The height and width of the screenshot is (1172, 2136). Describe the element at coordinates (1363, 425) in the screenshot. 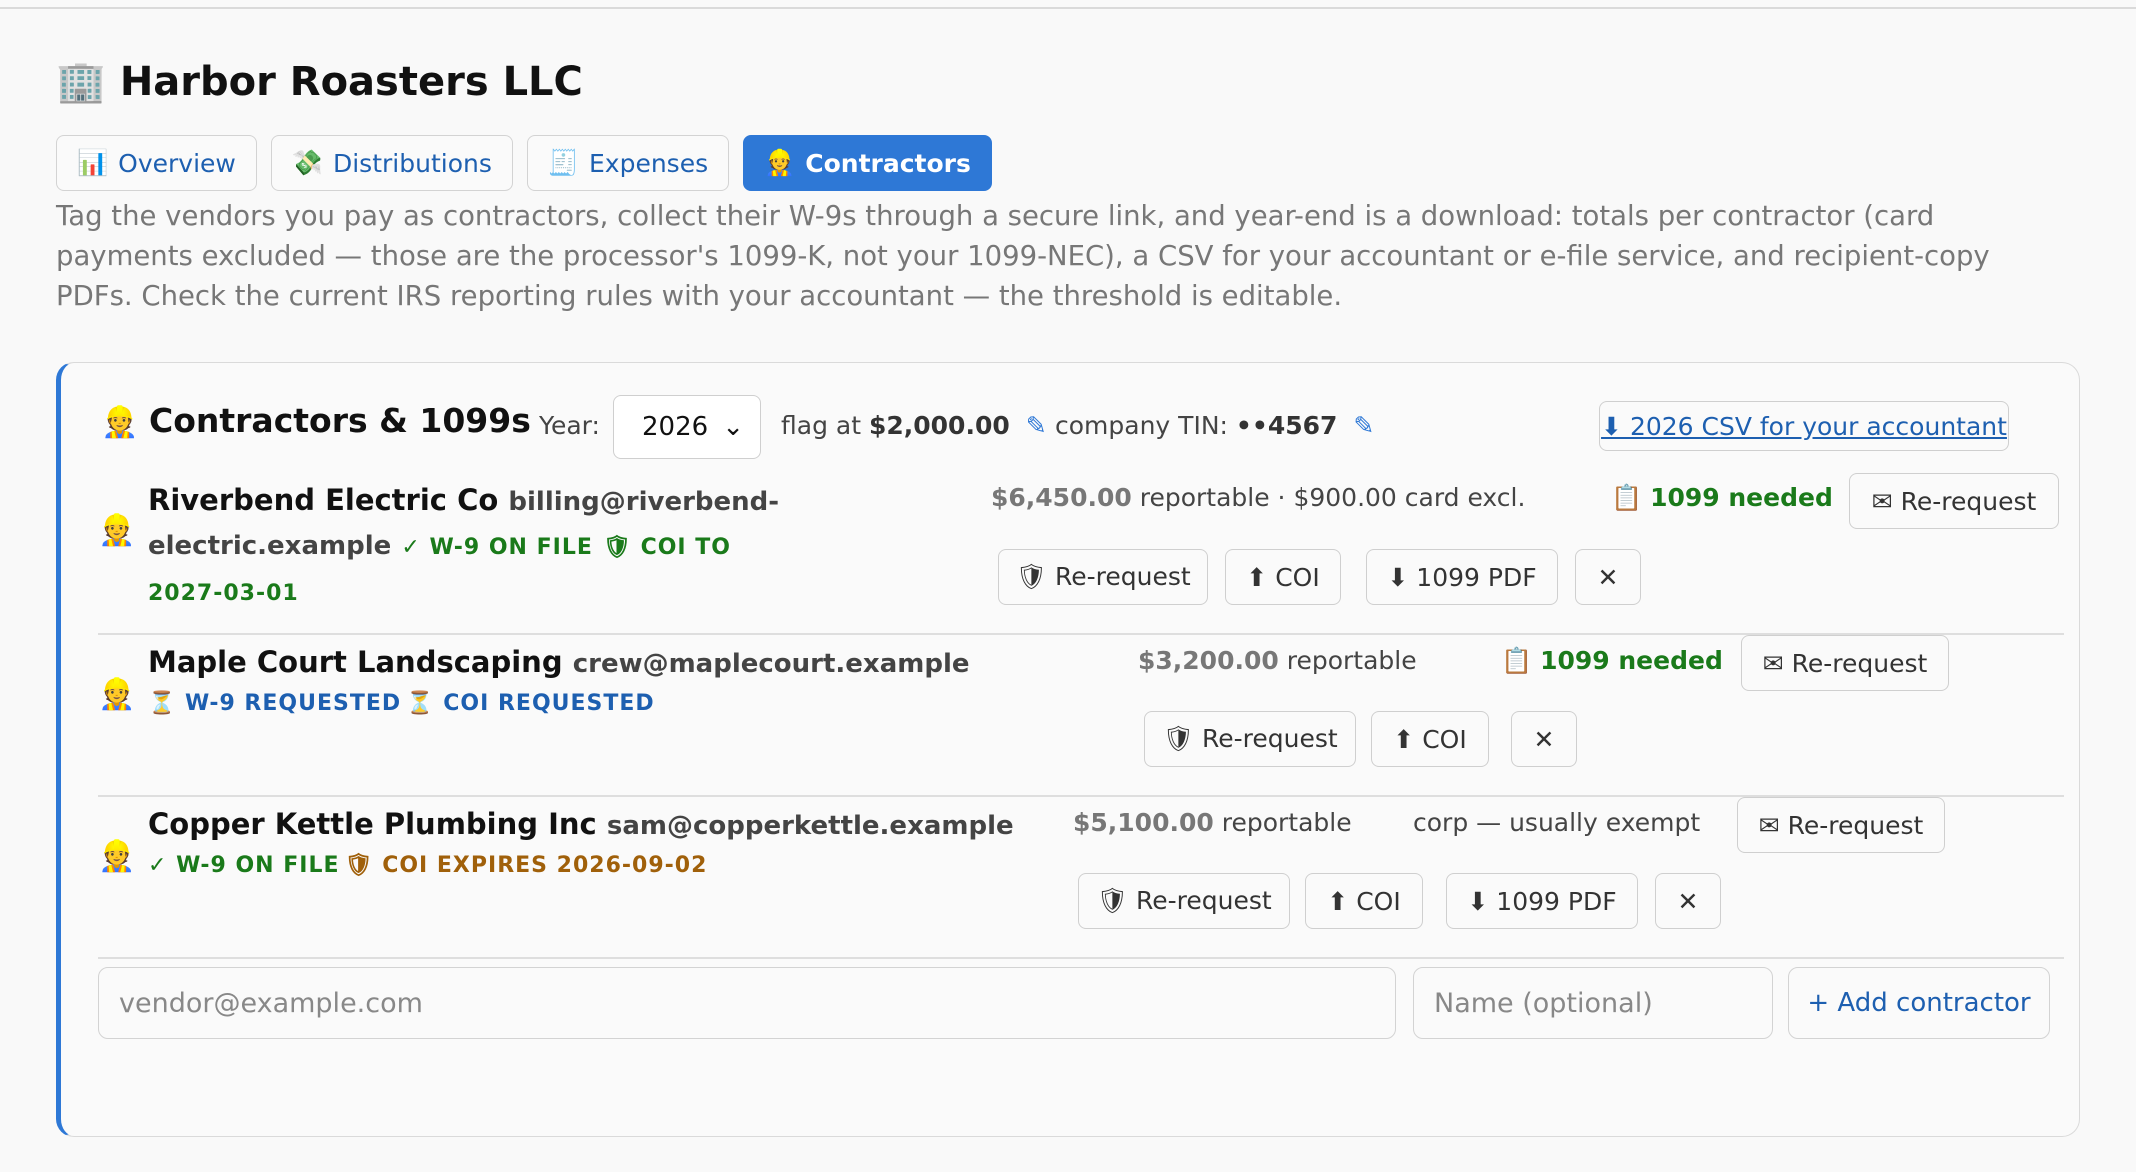

I see `edit-tin-icon: ✎` at that location.